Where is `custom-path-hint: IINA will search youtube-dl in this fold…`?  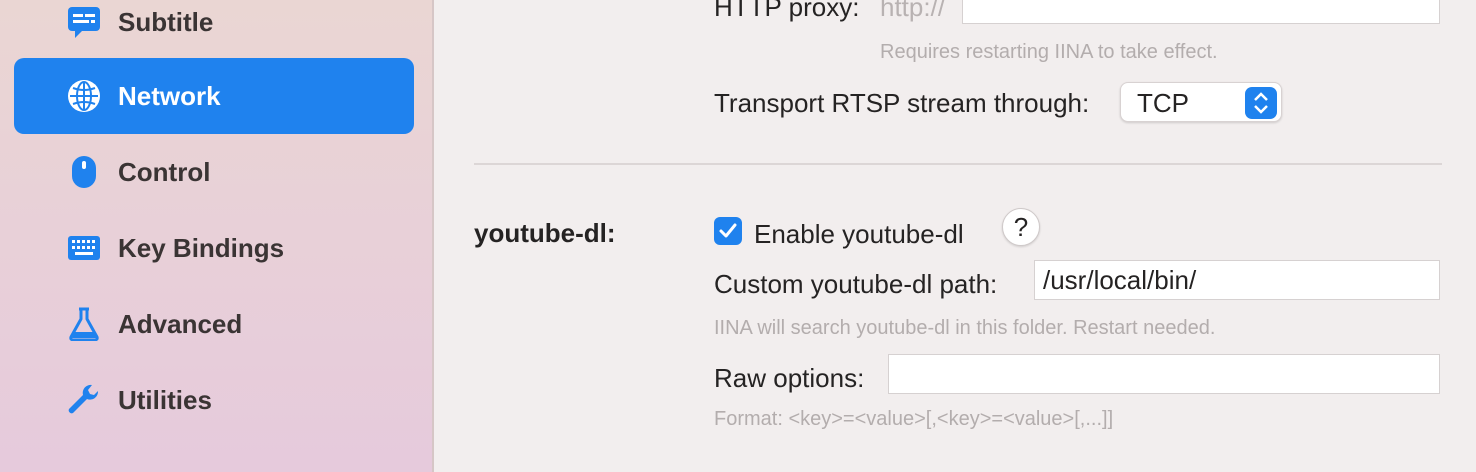 custom-path-hint: IINA will search youtube-dl in this fold… is located at coordinates (965, 328).